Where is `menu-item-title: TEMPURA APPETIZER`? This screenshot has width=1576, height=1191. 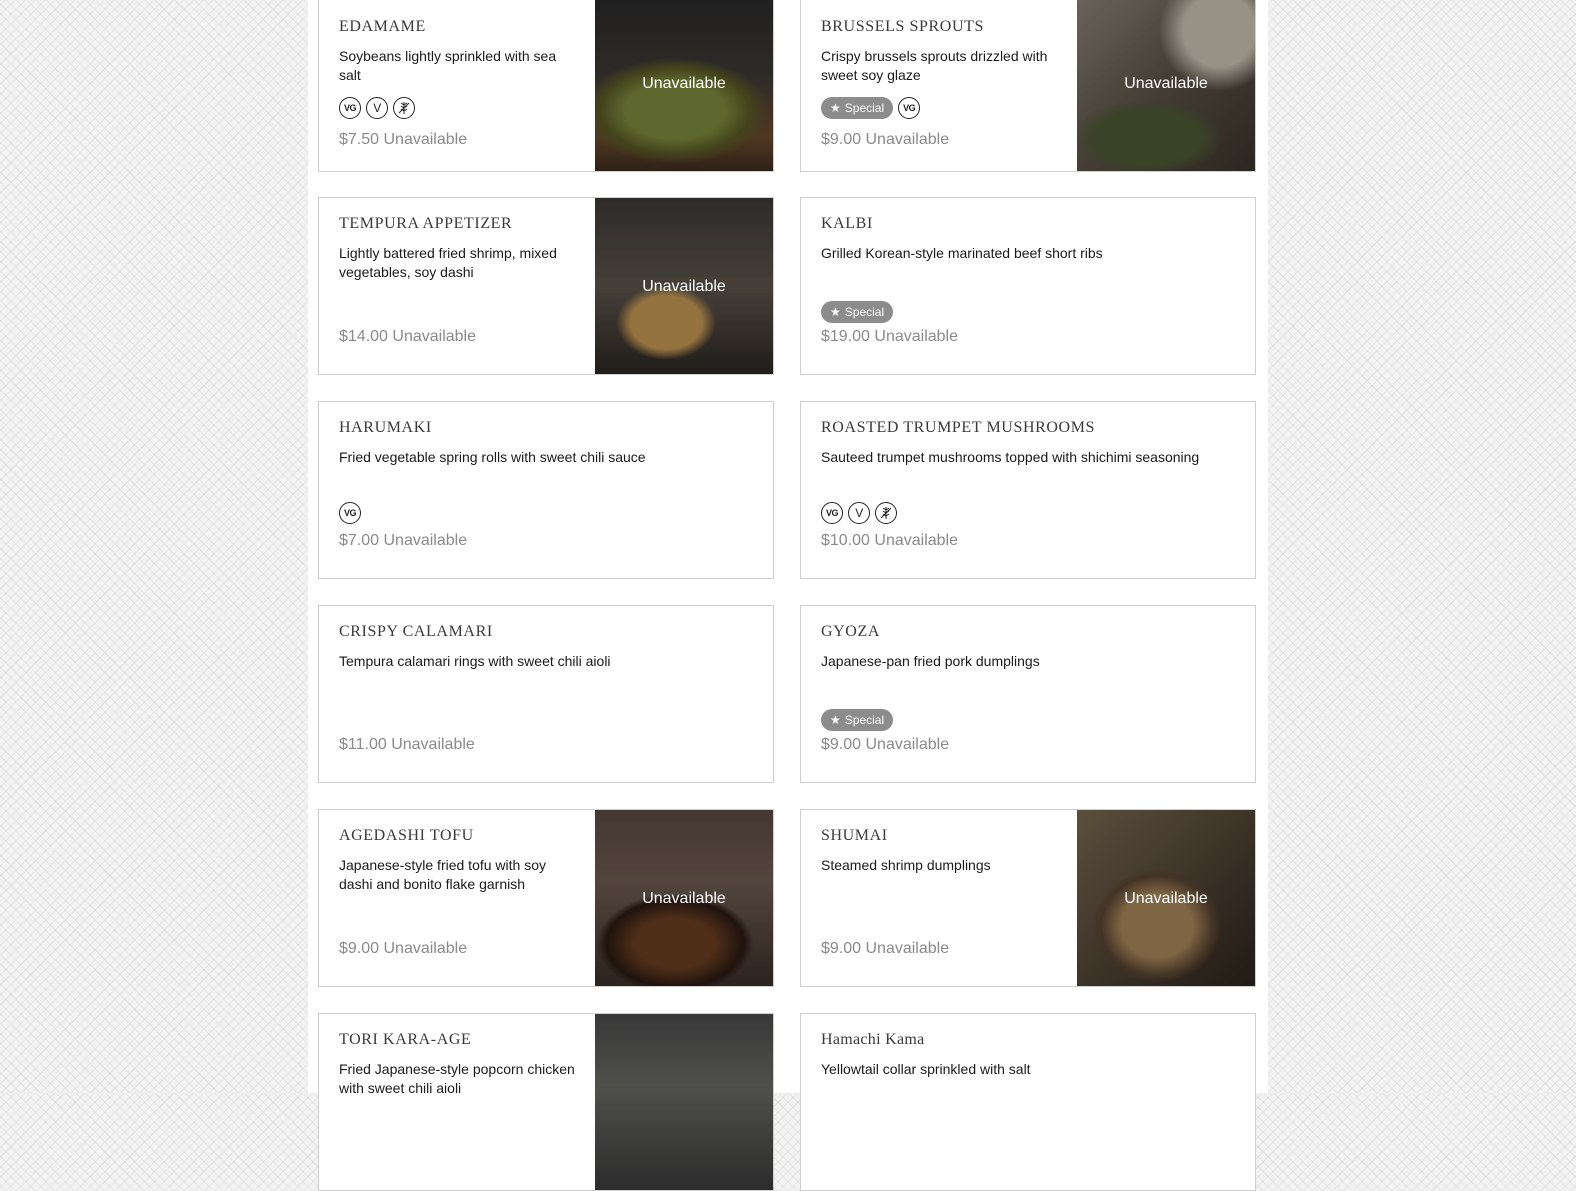
menu-item-title: TEMPURA APPETIZER is located at coordinates (426, 223).